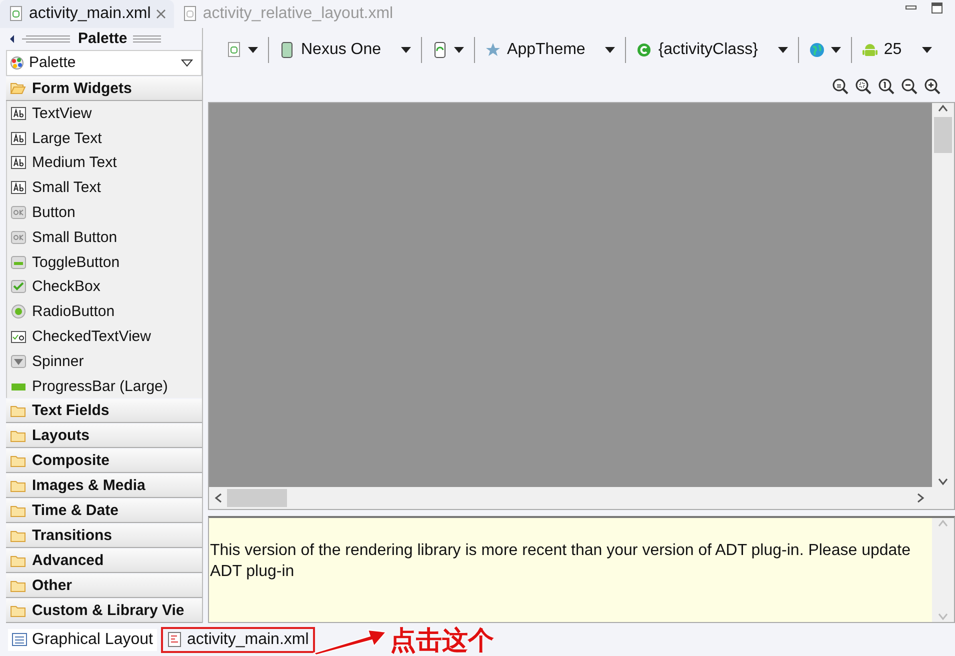 This screenshot has width=955, height=656. I want to click on toolbar-dropdown: AppTheme, so click(550, 49).